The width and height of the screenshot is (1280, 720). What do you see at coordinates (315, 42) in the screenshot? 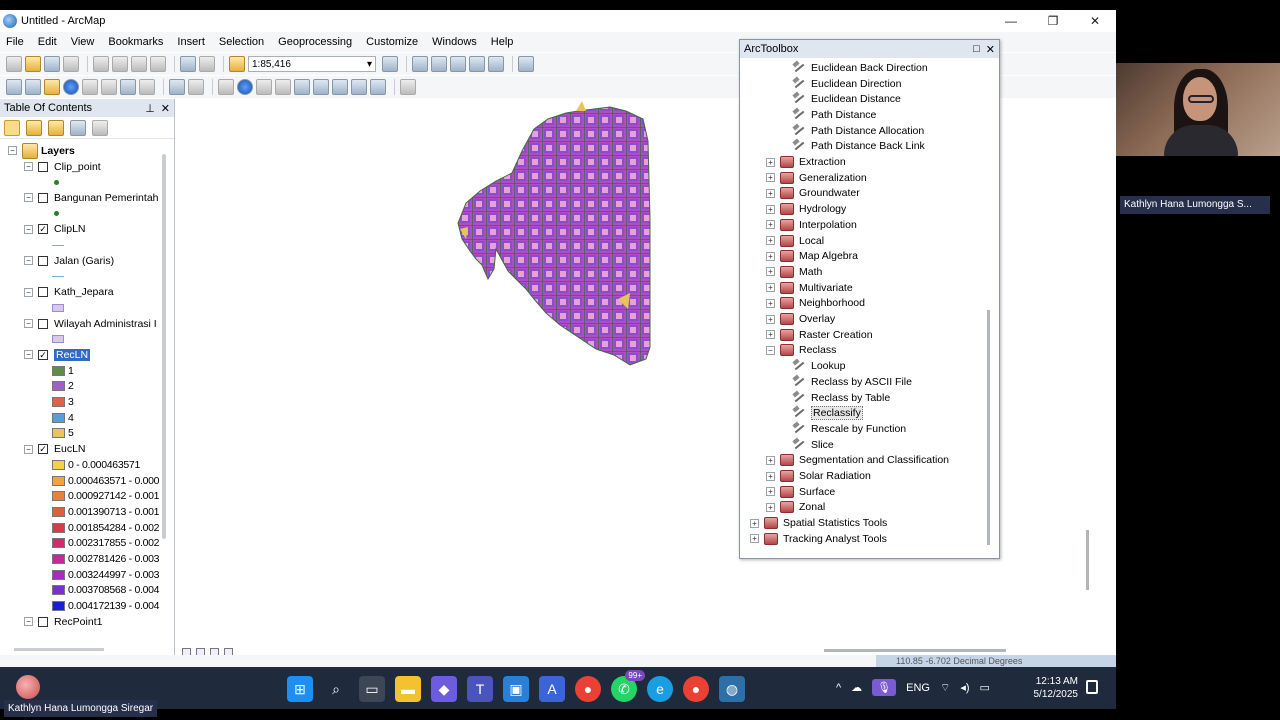
I see `menu-geoprocessing: Geoprocessing` at bounding box center [315, 42].